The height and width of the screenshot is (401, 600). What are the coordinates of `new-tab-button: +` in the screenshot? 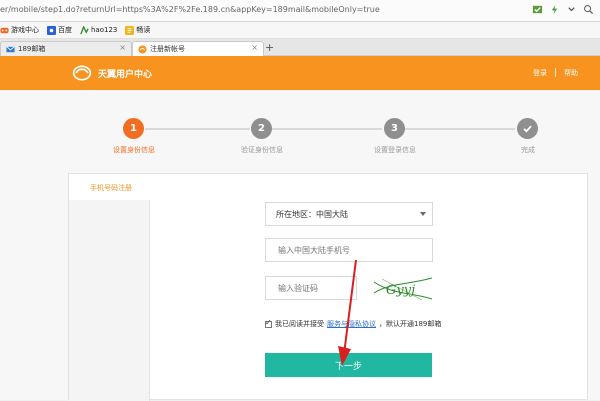 It's located at (269, 47).